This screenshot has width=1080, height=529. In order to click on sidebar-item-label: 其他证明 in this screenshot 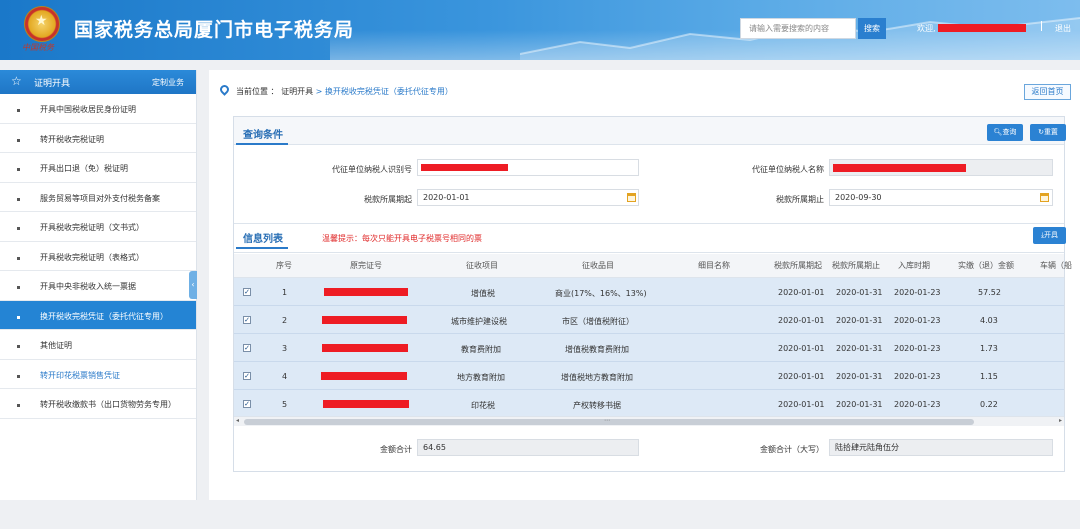, I will do `click(56, 345)`.